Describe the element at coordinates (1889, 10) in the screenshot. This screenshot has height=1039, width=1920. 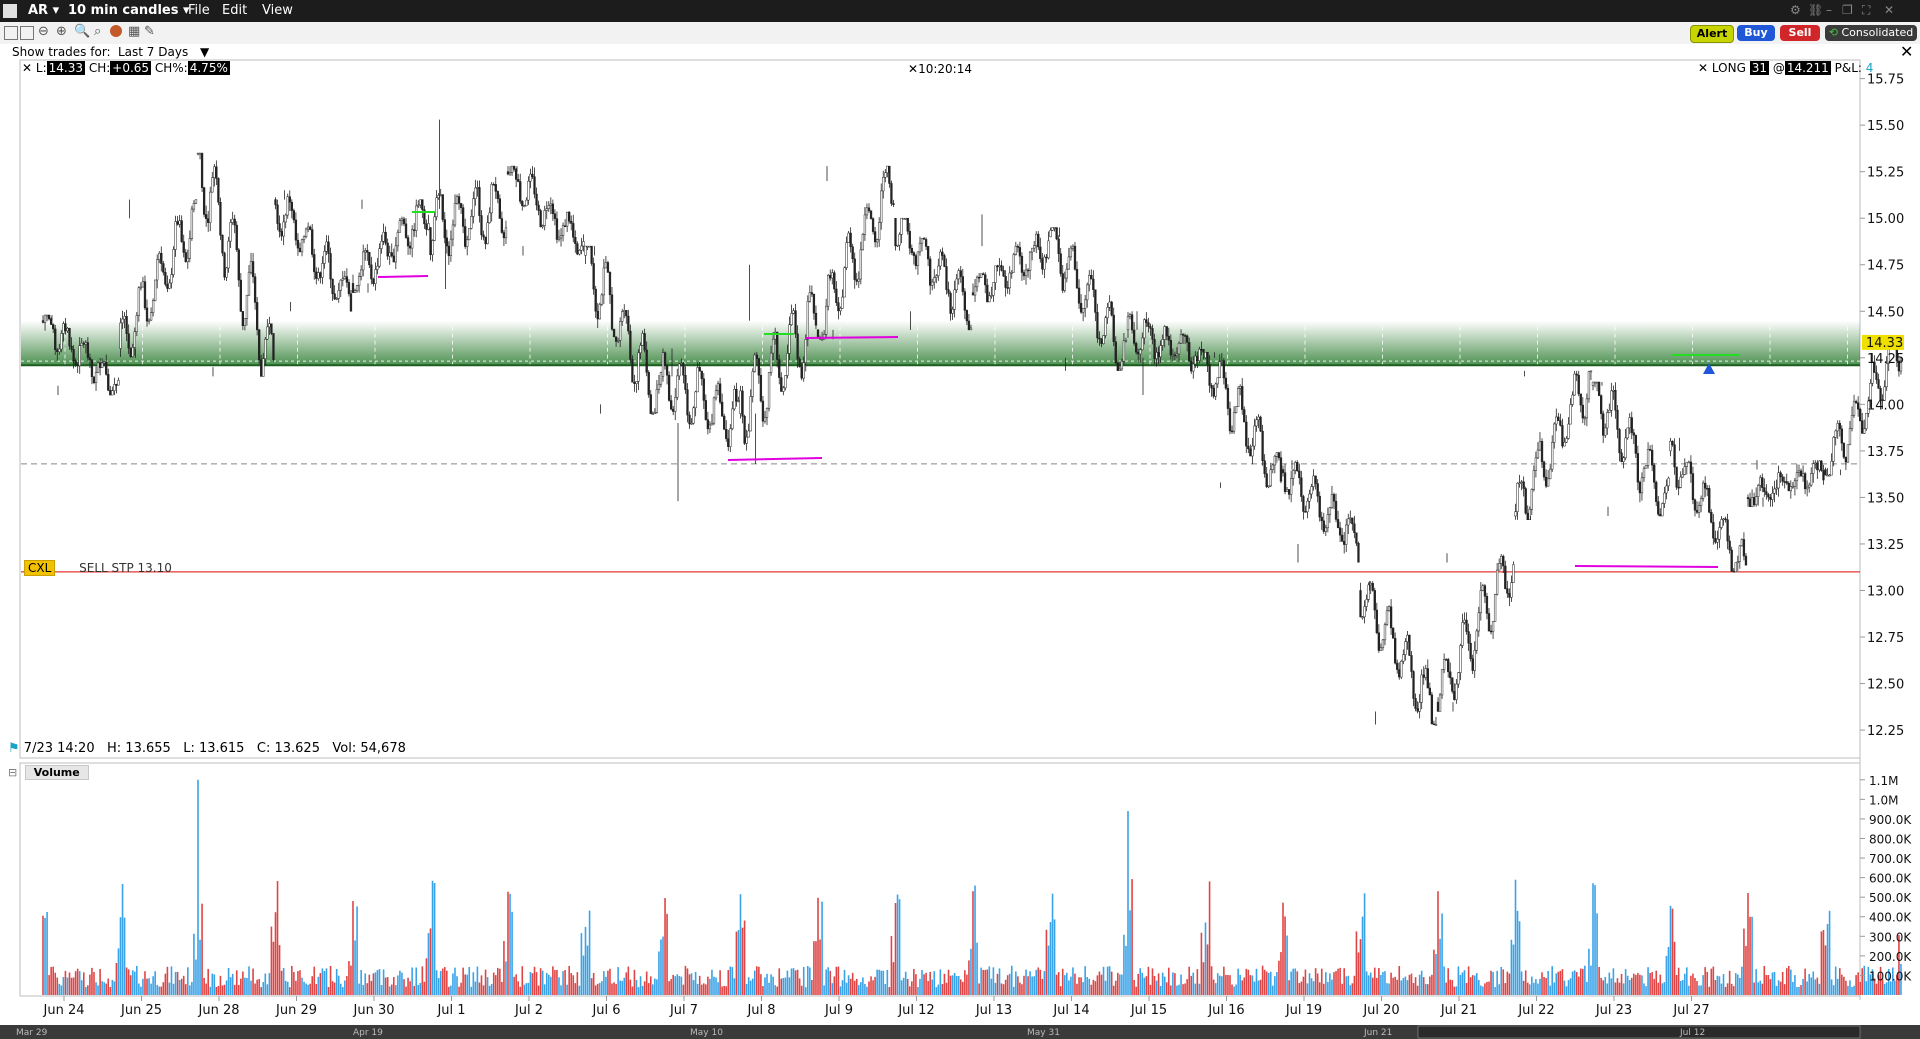
I see `window-close-icon: ✕` at that location.